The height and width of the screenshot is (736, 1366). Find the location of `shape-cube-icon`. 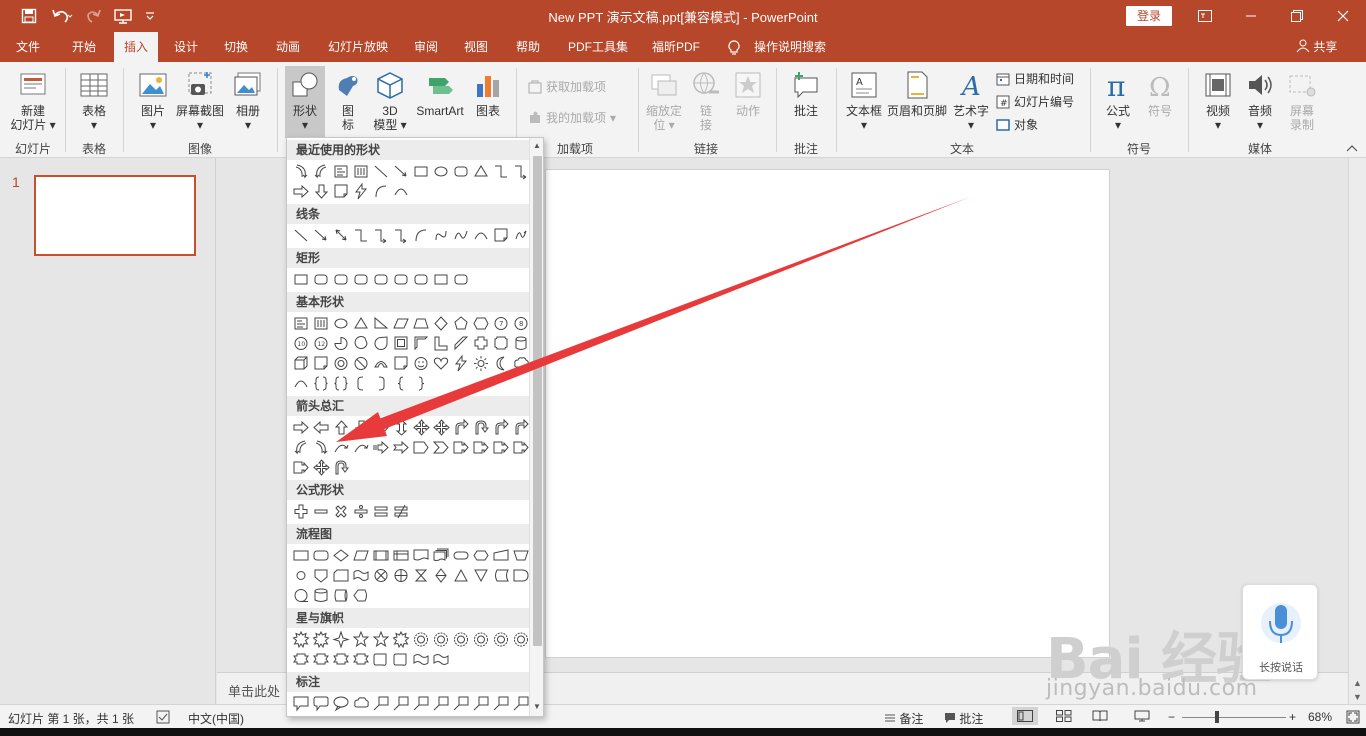

shape-cube-icon is located at coordinates (301, 363).